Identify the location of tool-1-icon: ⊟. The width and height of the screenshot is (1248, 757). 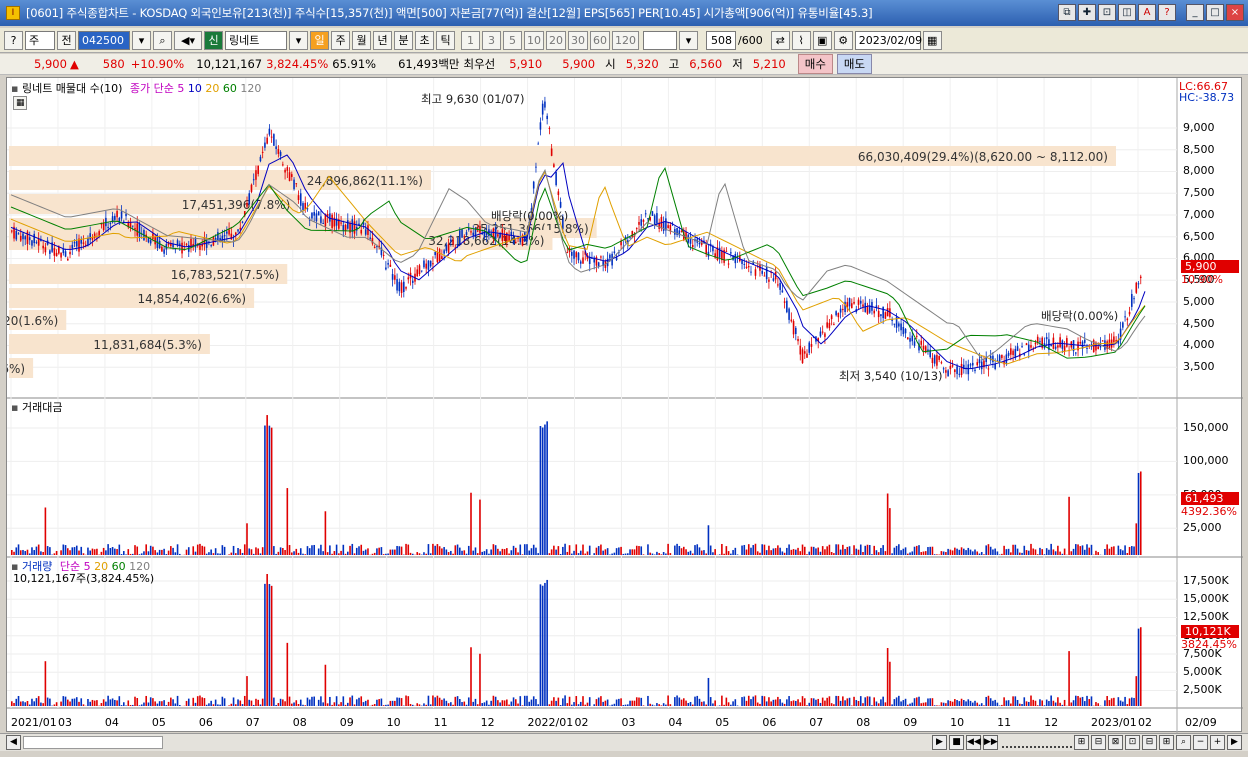
(1098, 742).